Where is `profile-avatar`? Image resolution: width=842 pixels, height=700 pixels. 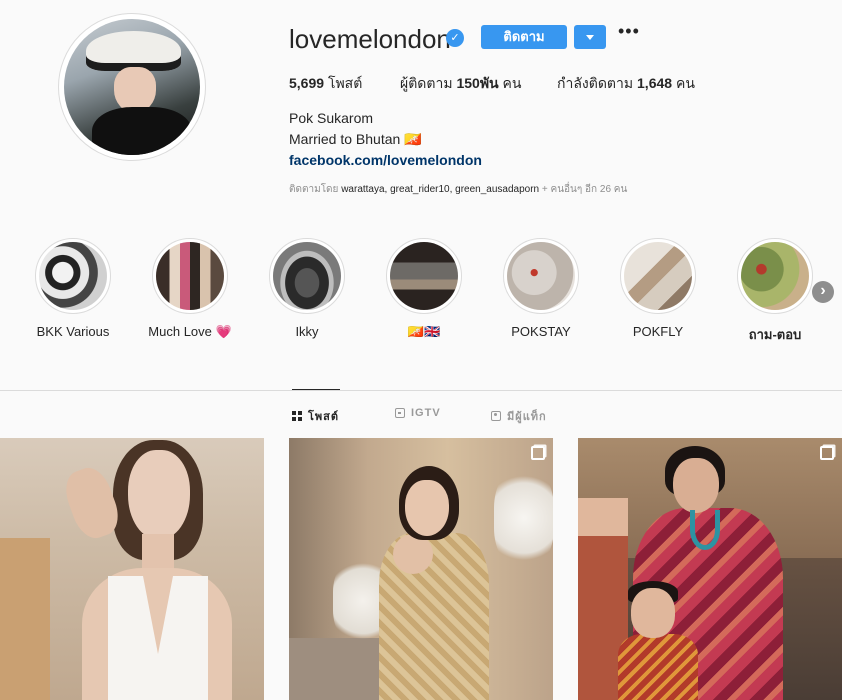 profile-avatar is located at coordinates (132, 87).